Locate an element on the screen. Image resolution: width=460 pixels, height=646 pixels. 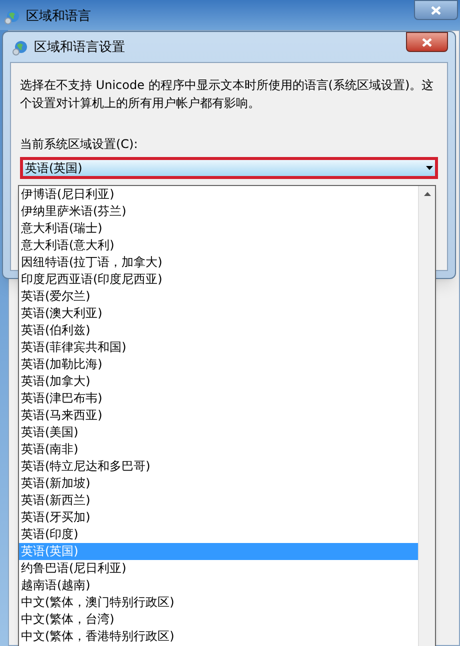
dropdown-option: 英语(新西兰) is located at coordinates (218, 500).